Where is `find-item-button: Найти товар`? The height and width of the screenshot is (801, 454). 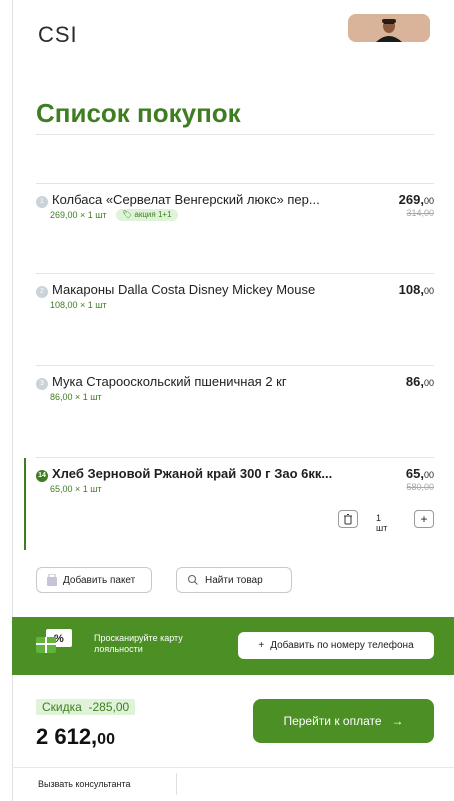 find-item-button: Найти товар is located at coordinates (234, 580).